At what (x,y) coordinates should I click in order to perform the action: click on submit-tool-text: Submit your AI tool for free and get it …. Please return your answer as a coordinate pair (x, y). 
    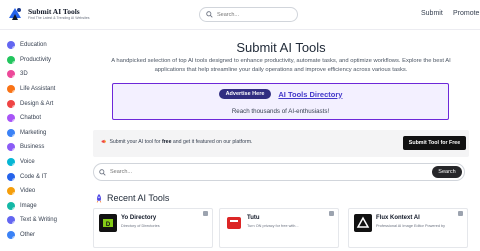
    Looking at the image, I should click on (177, 142).